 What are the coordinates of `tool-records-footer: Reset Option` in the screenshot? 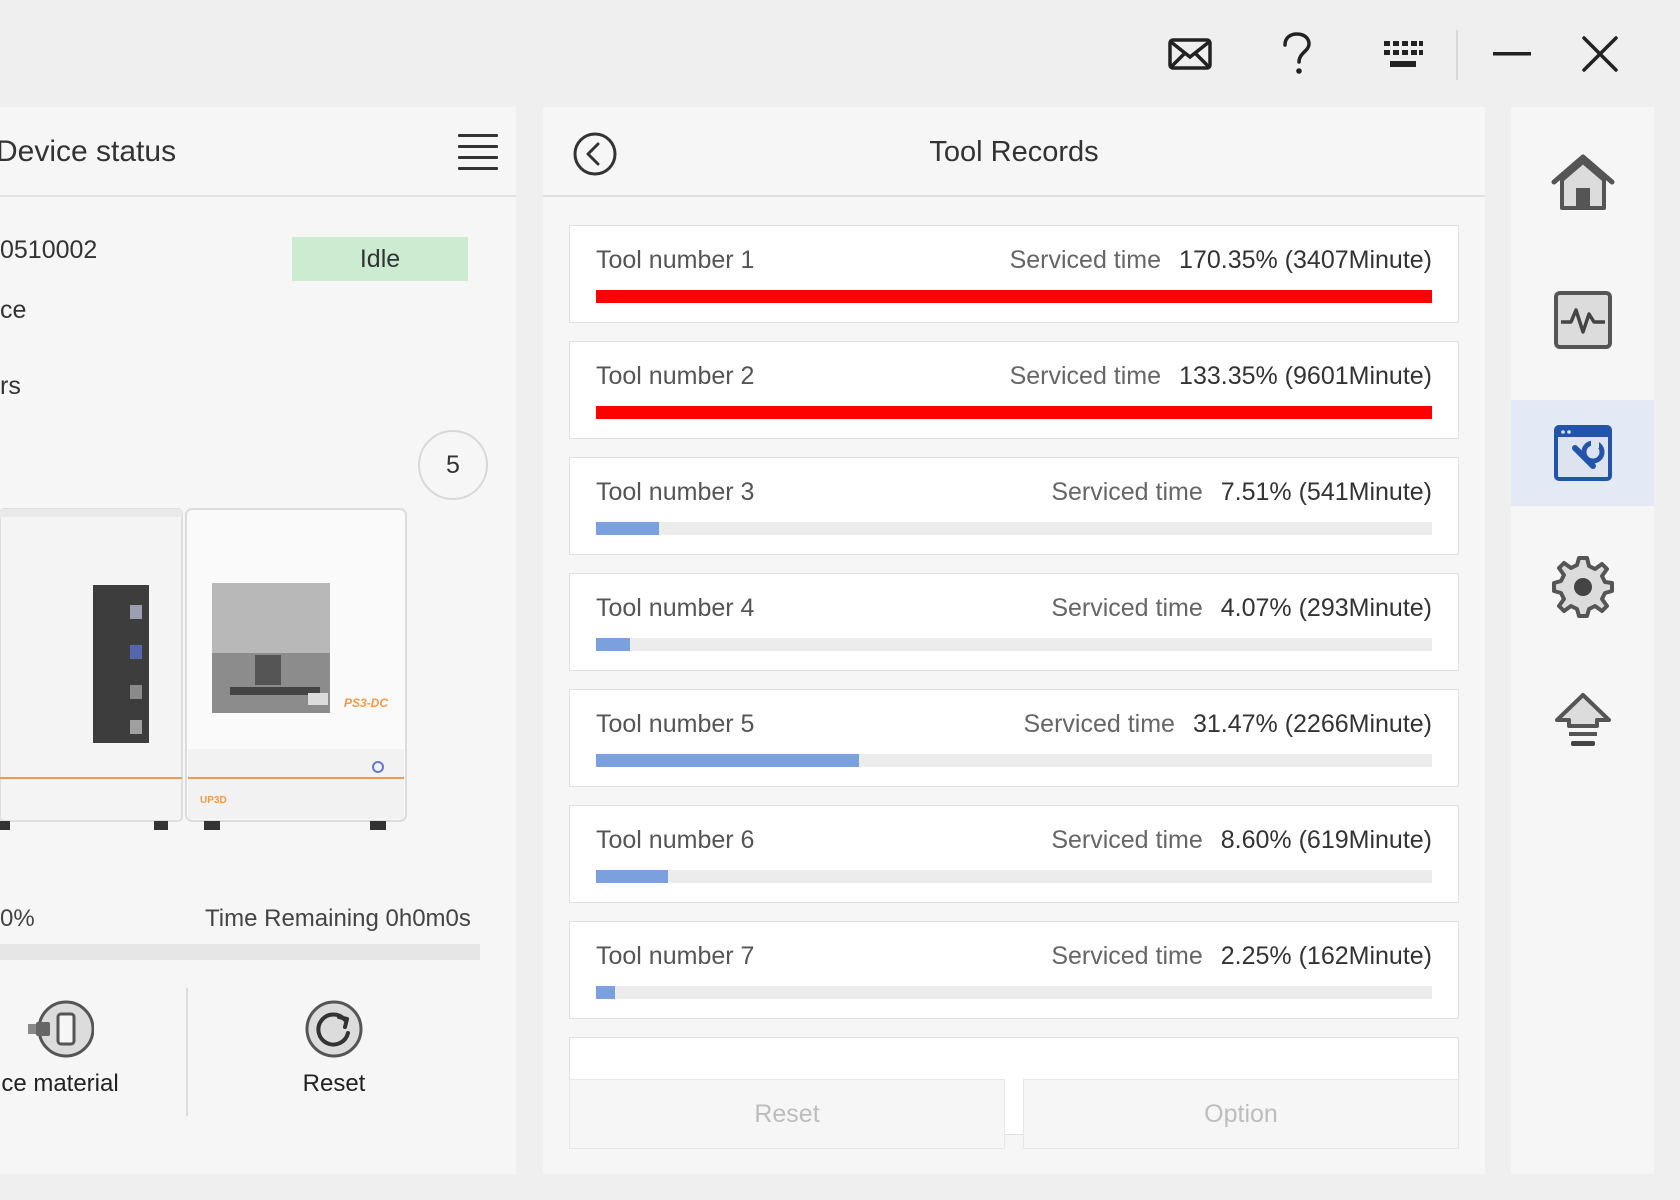 It's located at (1014, 1114).